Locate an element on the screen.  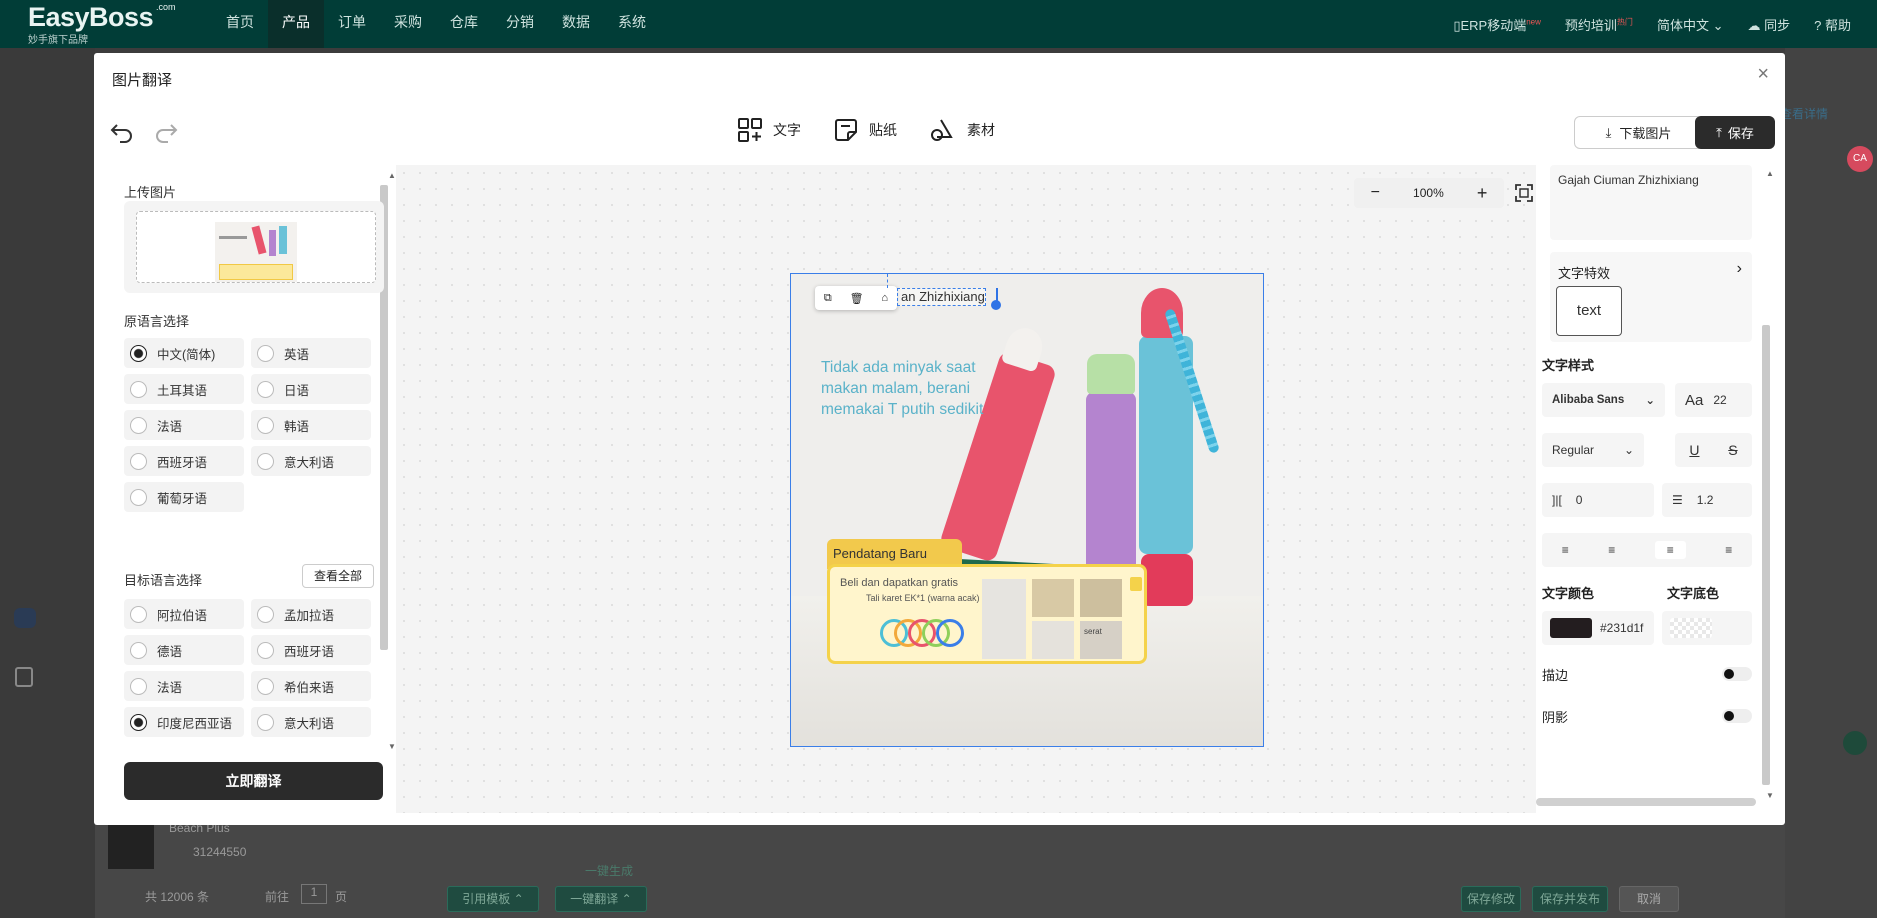
nav-products: 产品 is located at coordinates (296, 24).